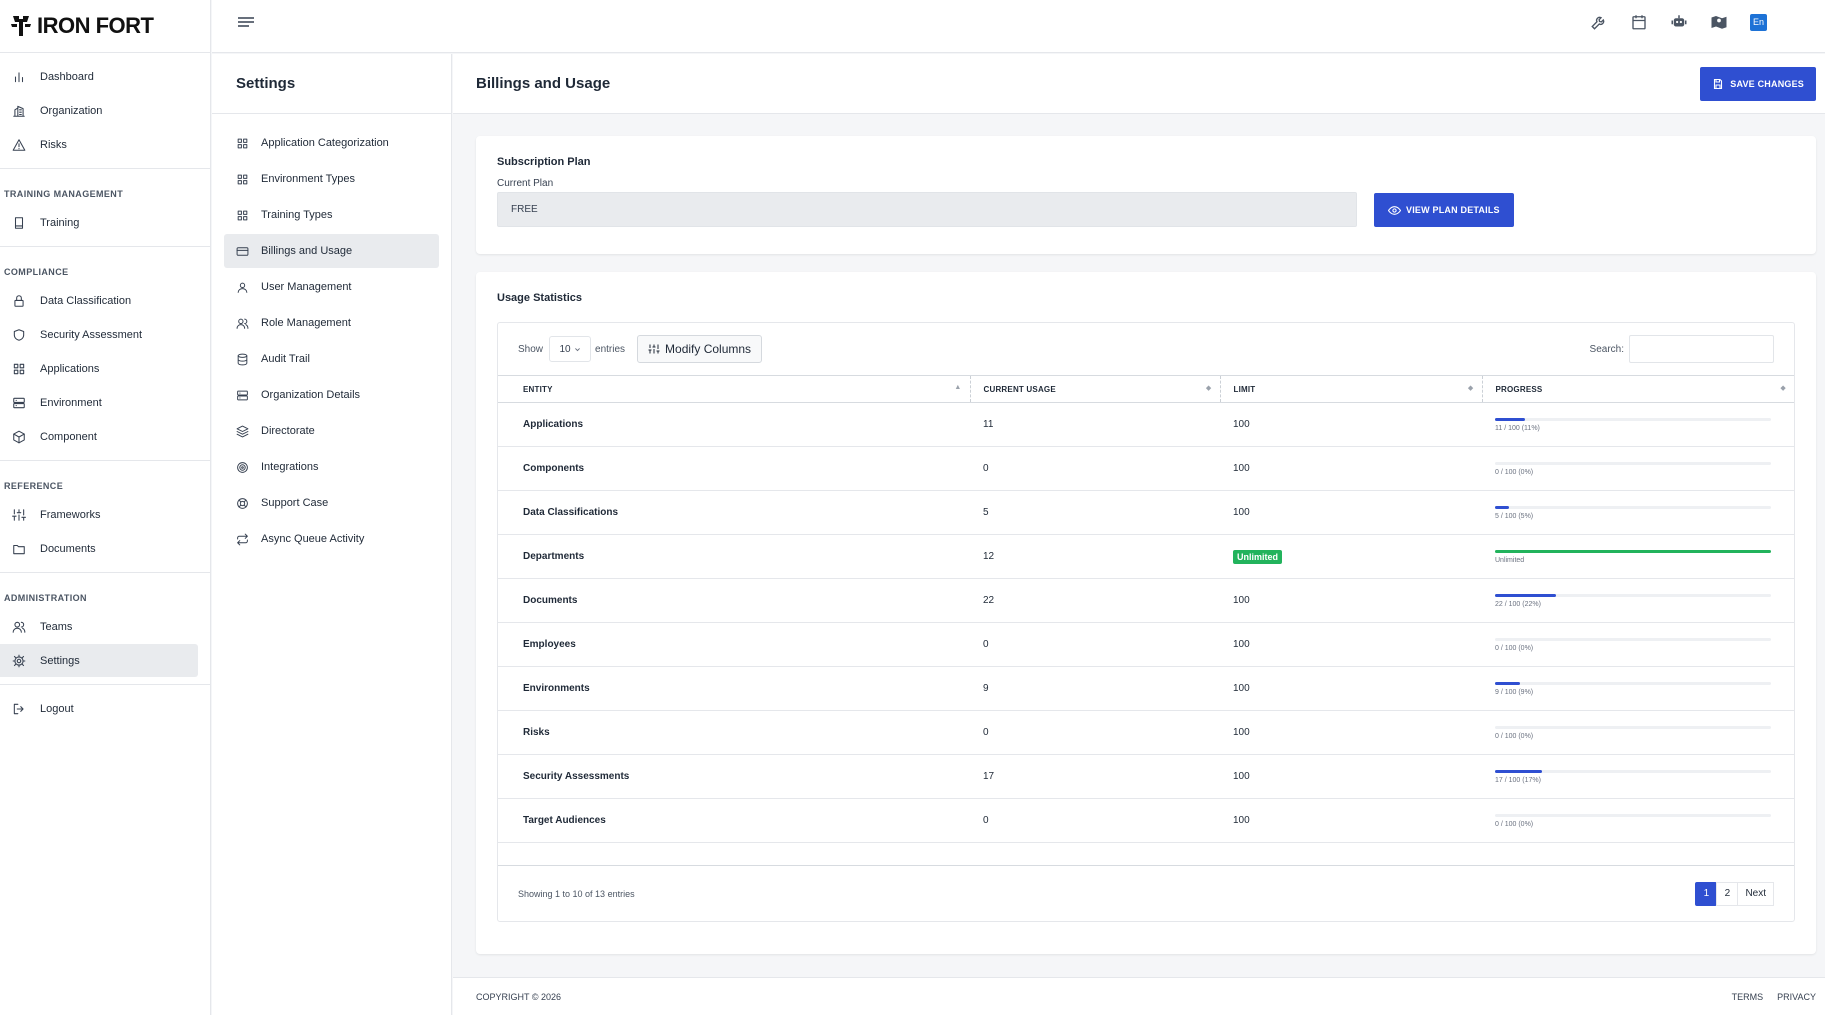  Describe the element at coordinates (1514, 648) in the screenshot. I see `progress-text: 0 / 100 (0%)` at that location.